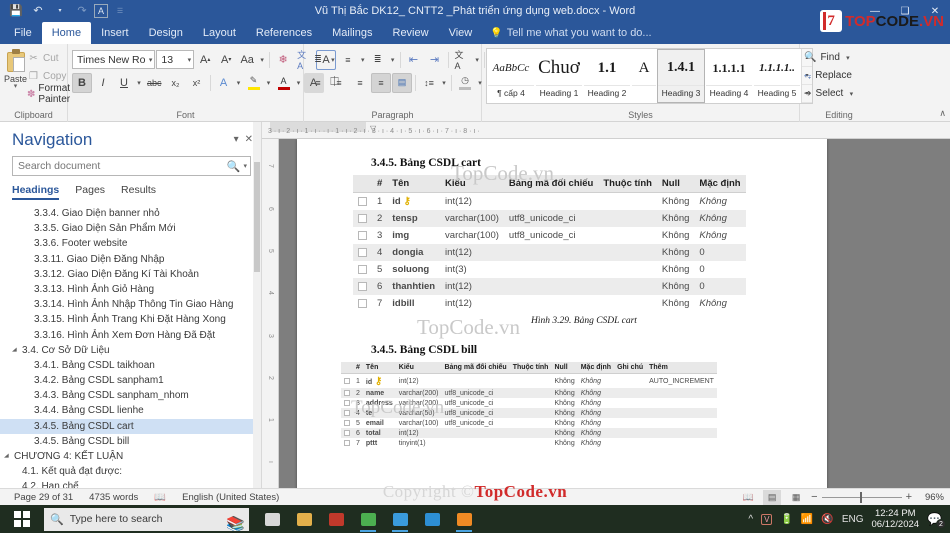  I want to click on shading-button: ◷, so click(465, 83).